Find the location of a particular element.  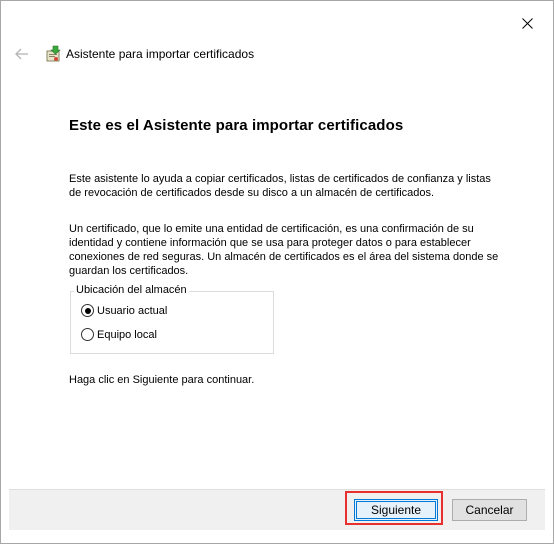

close-icon is located at coordinates (527, 23).